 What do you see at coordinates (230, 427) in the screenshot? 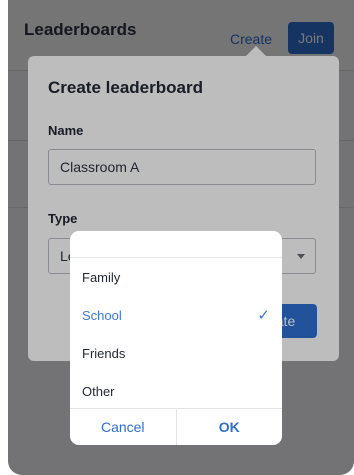
I see `ok-button: OK` at bounding box center [230, 427].